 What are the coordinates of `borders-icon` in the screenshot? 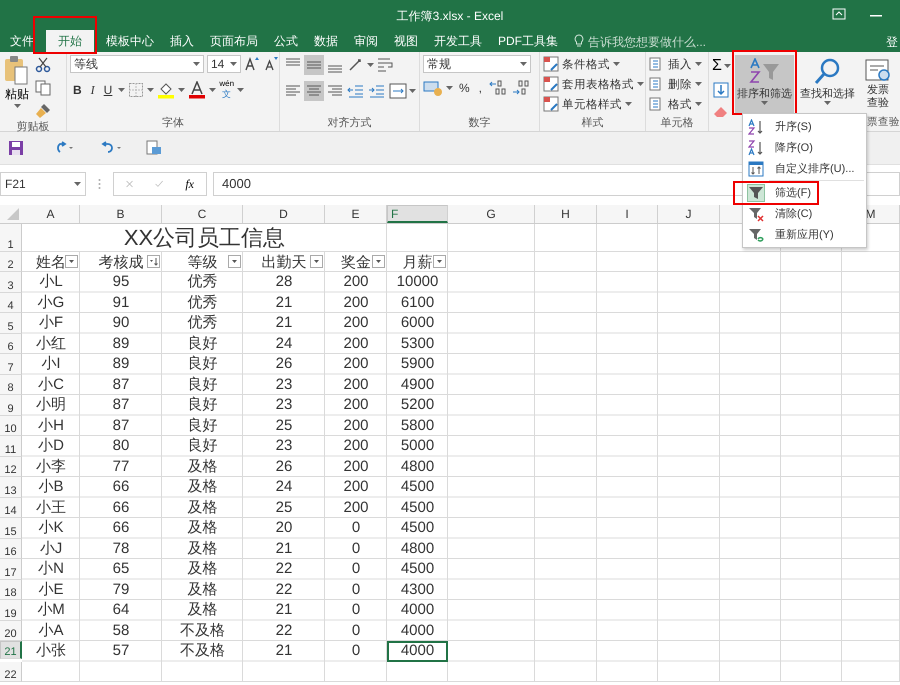 It's located at (136, 90).